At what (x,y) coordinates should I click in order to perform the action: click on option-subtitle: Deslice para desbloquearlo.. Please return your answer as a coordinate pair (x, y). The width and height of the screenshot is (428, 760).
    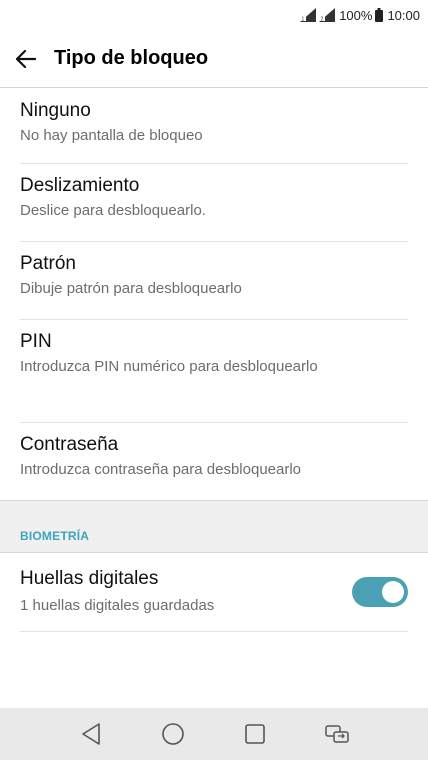
    Looking at the image, I should click on (113, 210).